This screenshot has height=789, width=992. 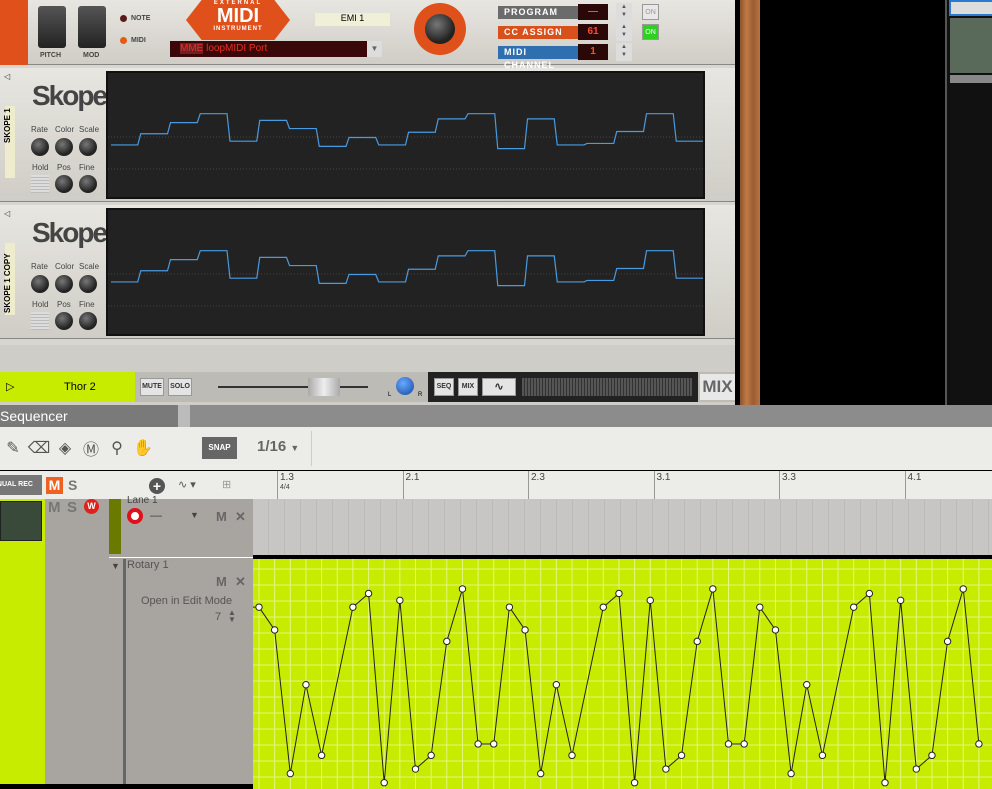 I want to click on cc-rotary-knob, so click(x=440, y=29).